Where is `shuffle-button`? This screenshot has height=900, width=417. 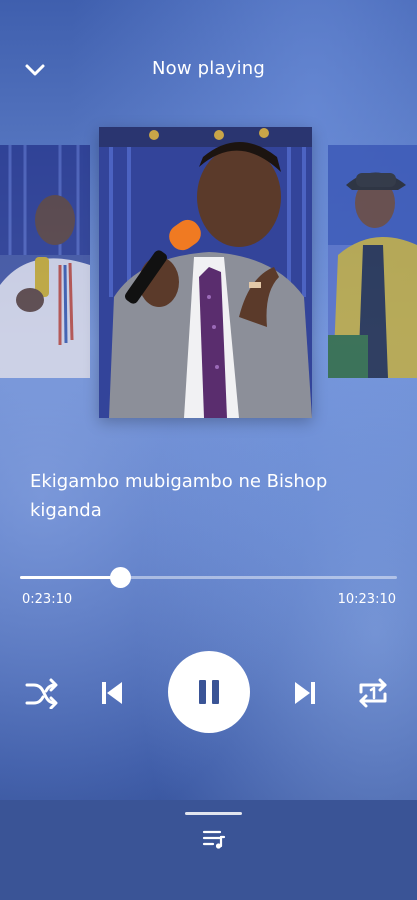 shuffle-button is located at coordinates (42, 693).